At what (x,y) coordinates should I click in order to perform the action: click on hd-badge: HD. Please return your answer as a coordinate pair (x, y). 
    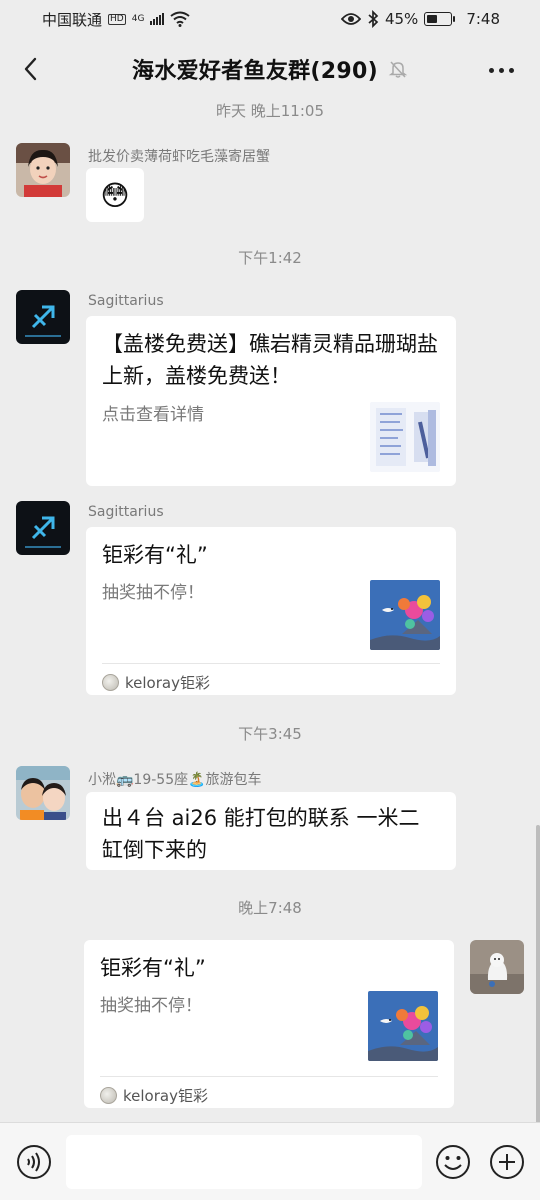
    Looking at the image, I should click on (117, 19).